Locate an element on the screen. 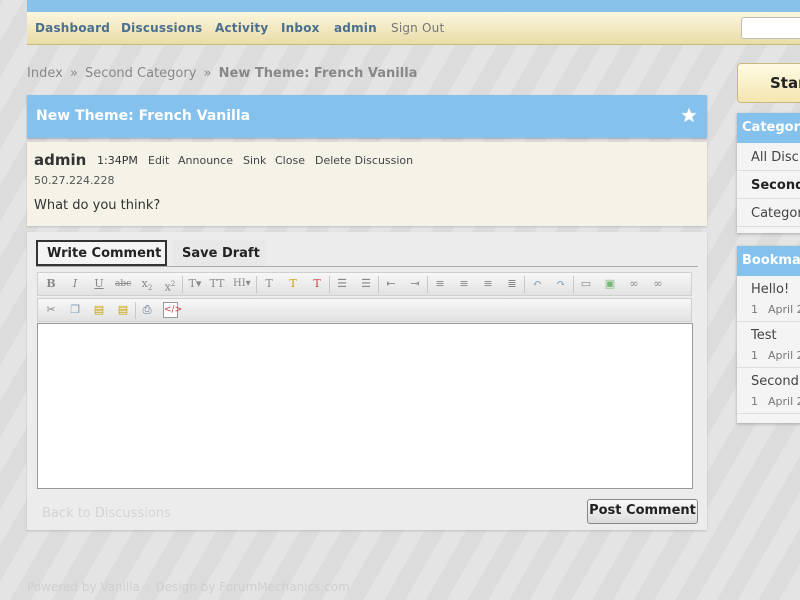 This screenshot has width=800, height=600. bookmark-title: Hello! is located at coordinates (770, 289).